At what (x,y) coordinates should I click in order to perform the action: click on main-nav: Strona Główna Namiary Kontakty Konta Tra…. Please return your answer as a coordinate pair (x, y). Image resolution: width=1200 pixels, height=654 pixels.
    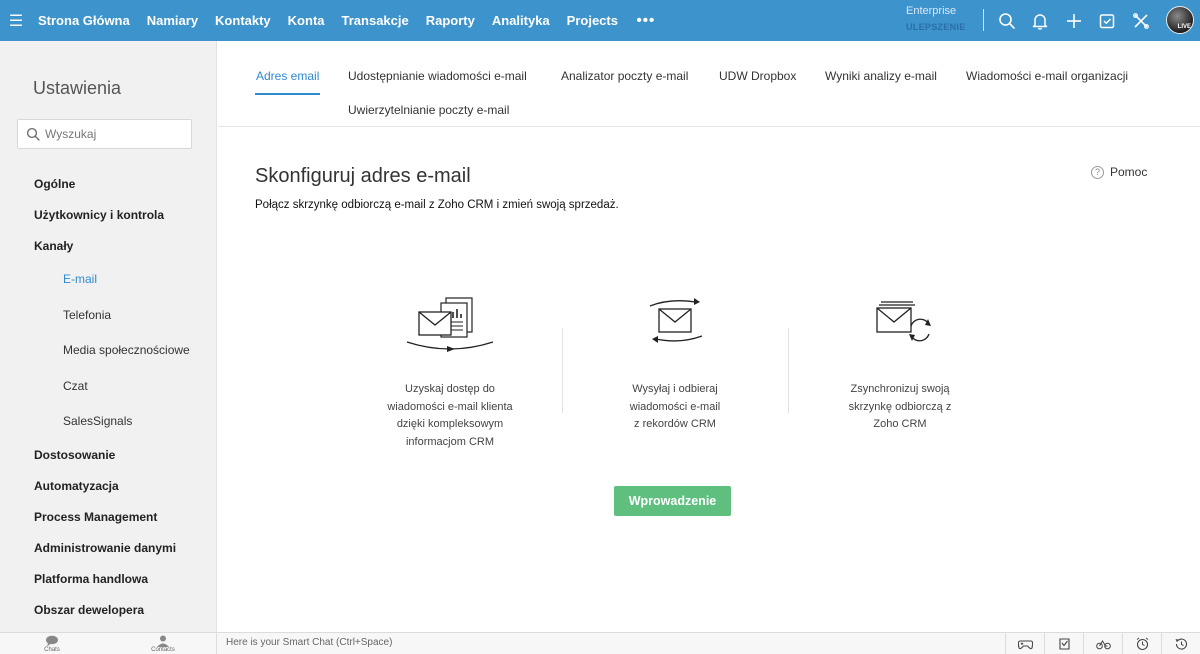
    Looking at the image, I should click on (347, 20).